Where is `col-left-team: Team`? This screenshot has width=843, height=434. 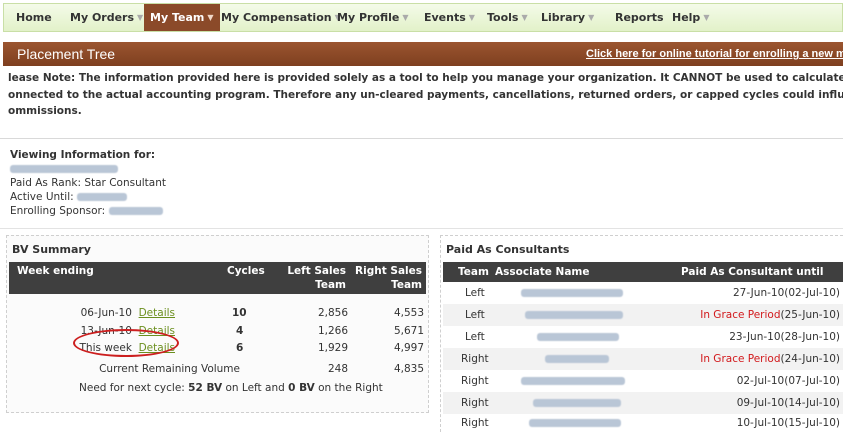 col-left-team: Team is located at coordinates (330, 285).